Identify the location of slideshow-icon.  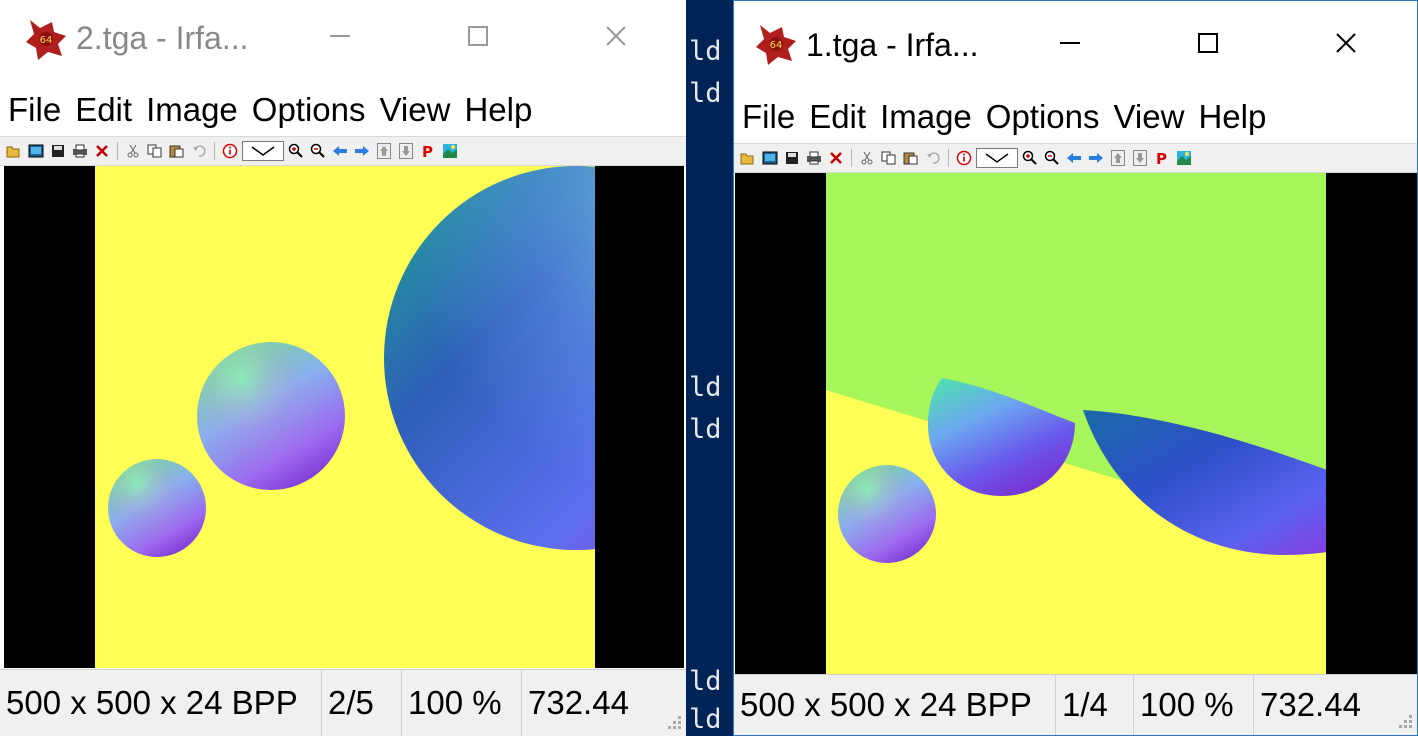
(450, 151).